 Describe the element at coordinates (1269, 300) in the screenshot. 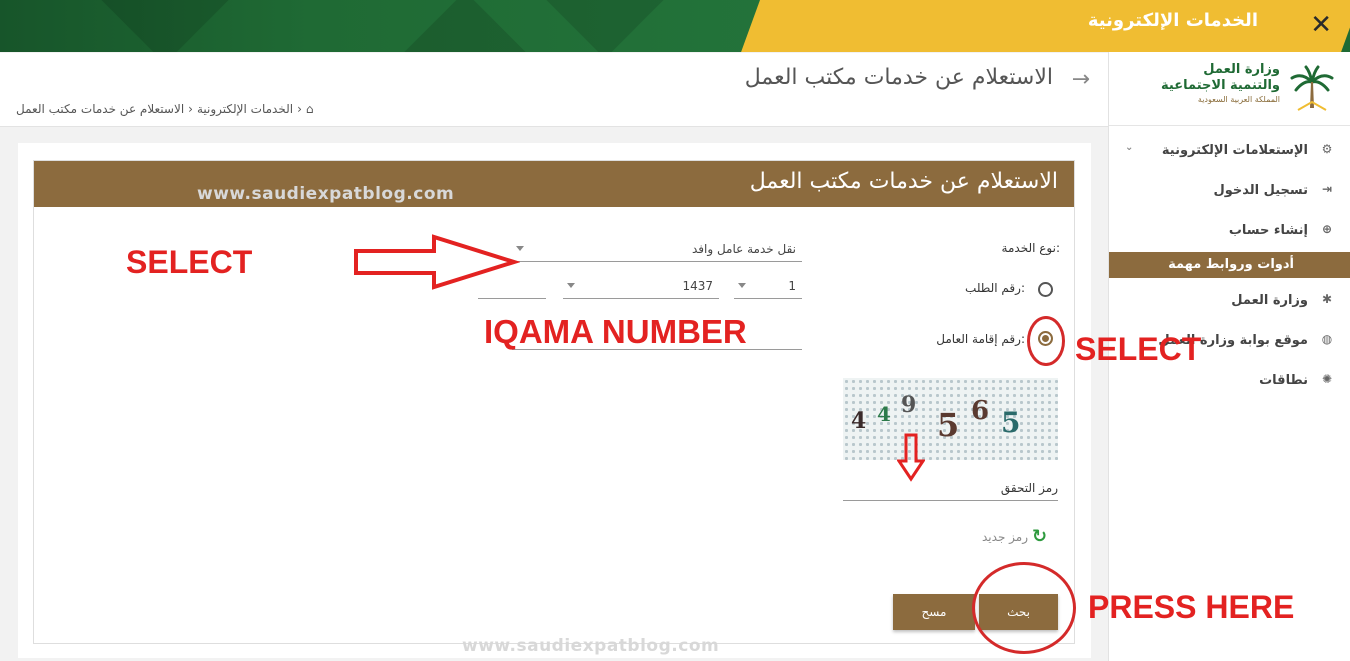

I see `sidebar-item-label: وزارة العمل` at that location.